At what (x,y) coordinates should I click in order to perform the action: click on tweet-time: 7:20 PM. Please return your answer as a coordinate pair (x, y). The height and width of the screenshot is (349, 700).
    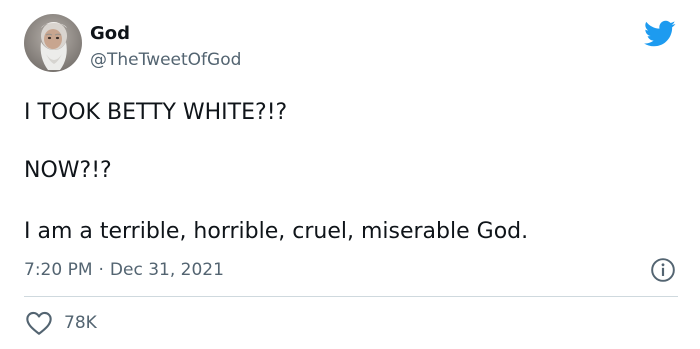
    Looking at the image, I should click on (58, 270).